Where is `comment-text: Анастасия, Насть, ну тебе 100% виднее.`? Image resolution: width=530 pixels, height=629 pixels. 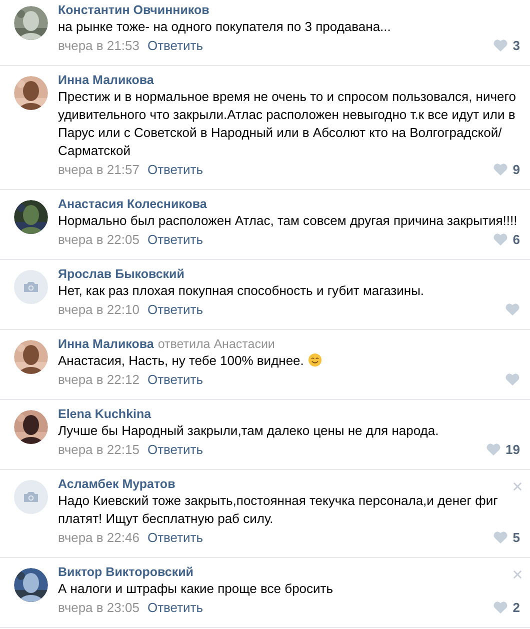 comment-text: Анастасия, Насть, ну тебе 100% виднее. is located at coordinates (181, 360).